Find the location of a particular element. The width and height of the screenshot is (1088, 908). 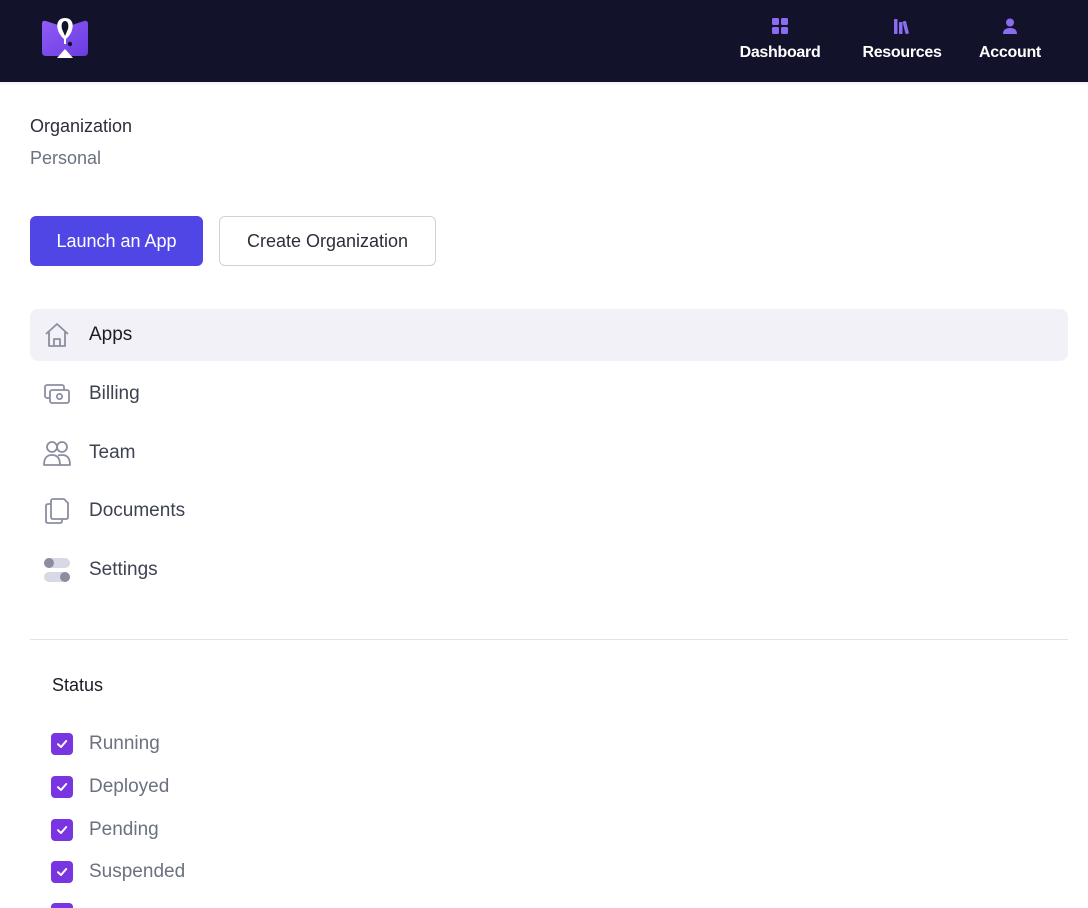

balloon-logo-icon is located at coordinates (65, 38).